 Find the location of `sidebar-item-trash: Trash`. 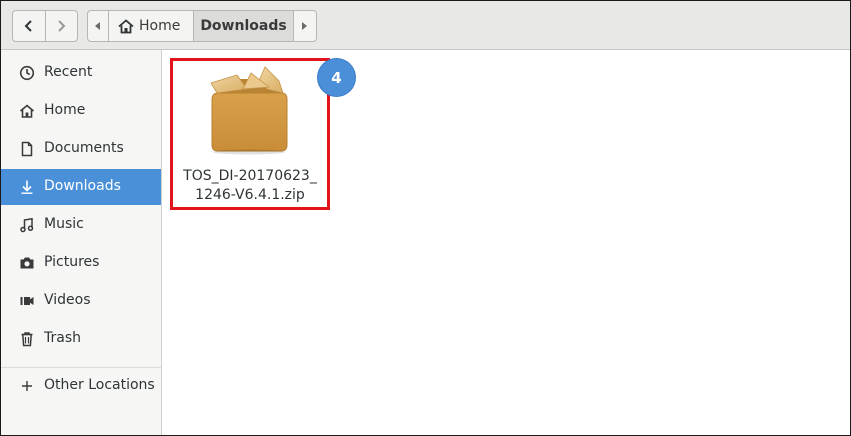

sidebar-item-trash: Trash is located at coordinates (81, 339).